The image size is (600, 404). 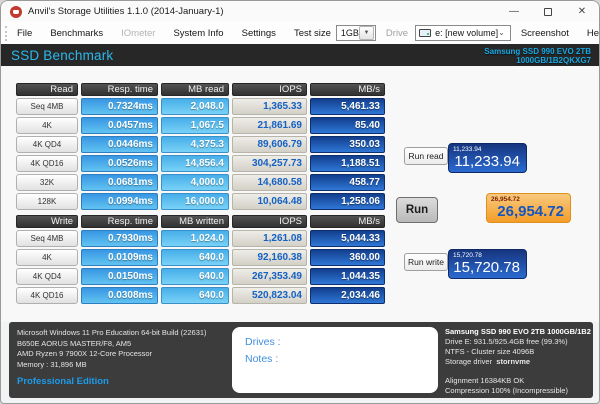 I want to click on mb-amount-value: 640.0, so click(x=195, y=276).